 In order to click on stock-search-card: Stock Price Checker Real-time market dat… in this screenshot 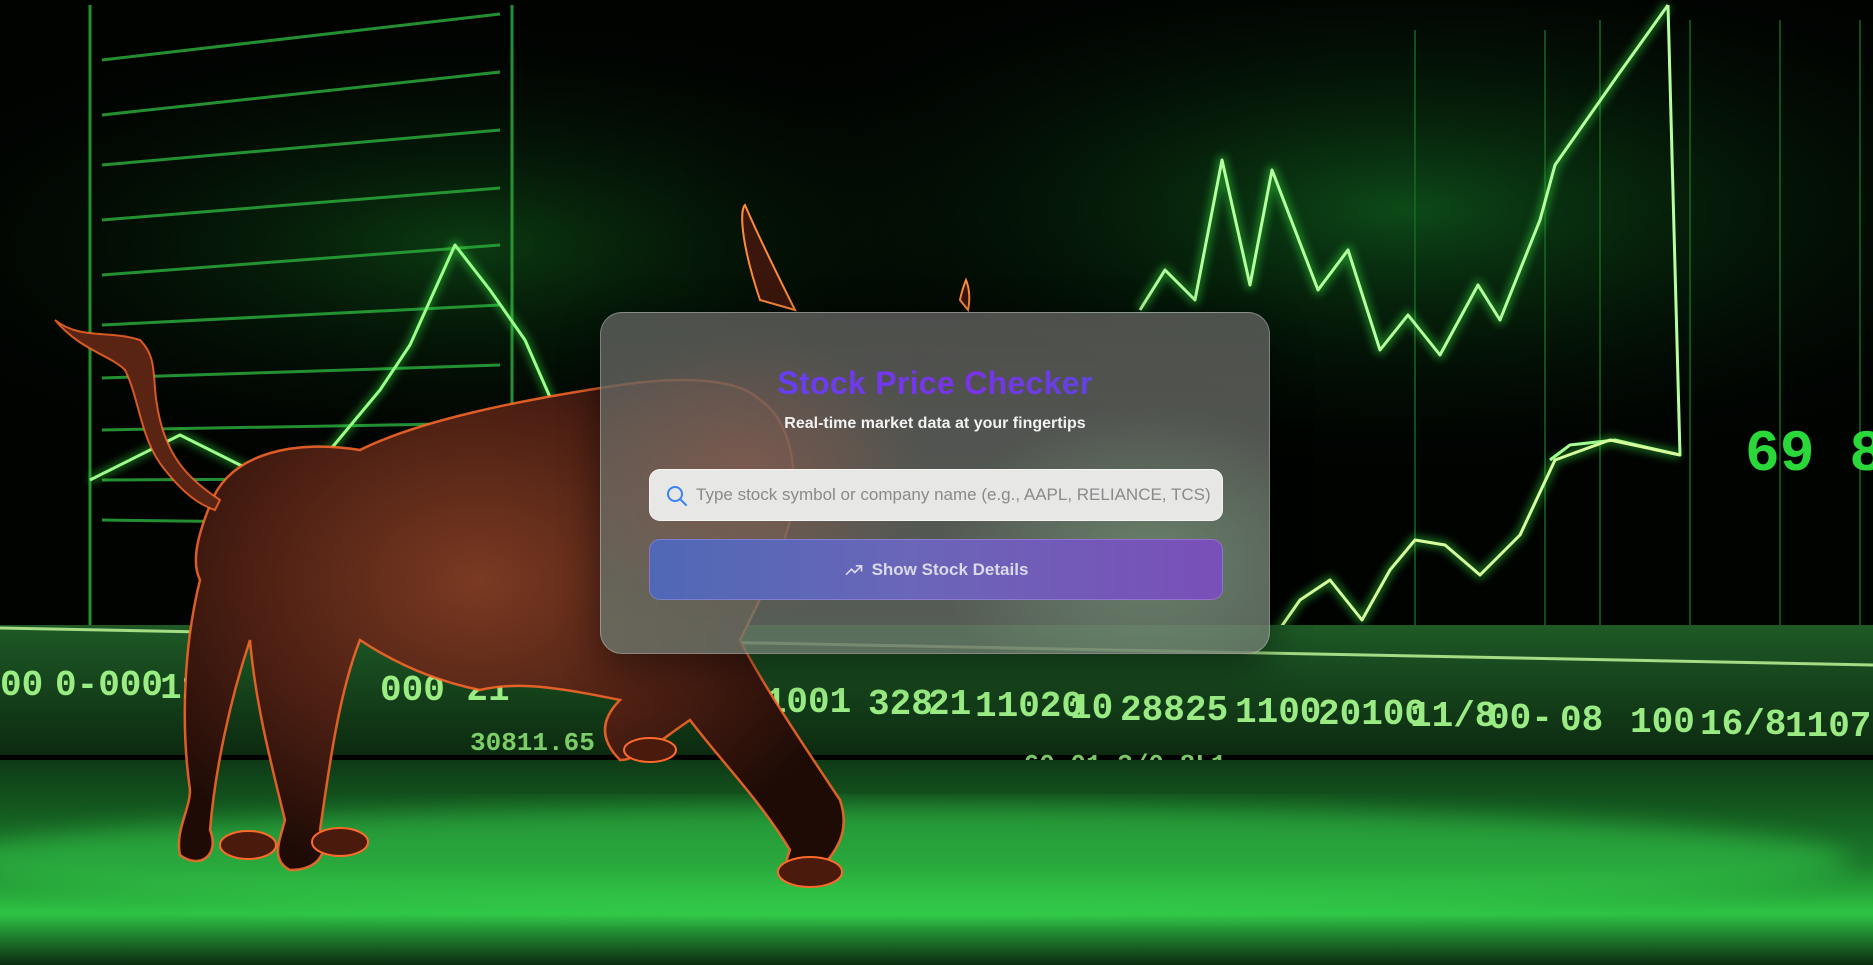, I will do `click(935, 483)`.